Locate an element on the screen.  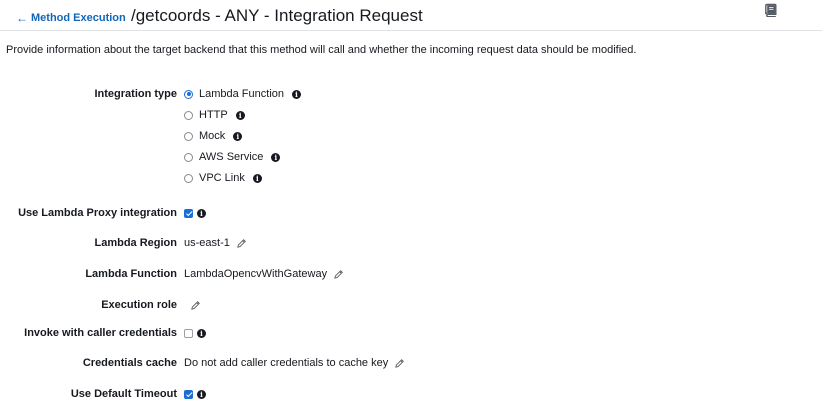
lambda-region-value: us-east-1 is located at coordinates (207, 243).